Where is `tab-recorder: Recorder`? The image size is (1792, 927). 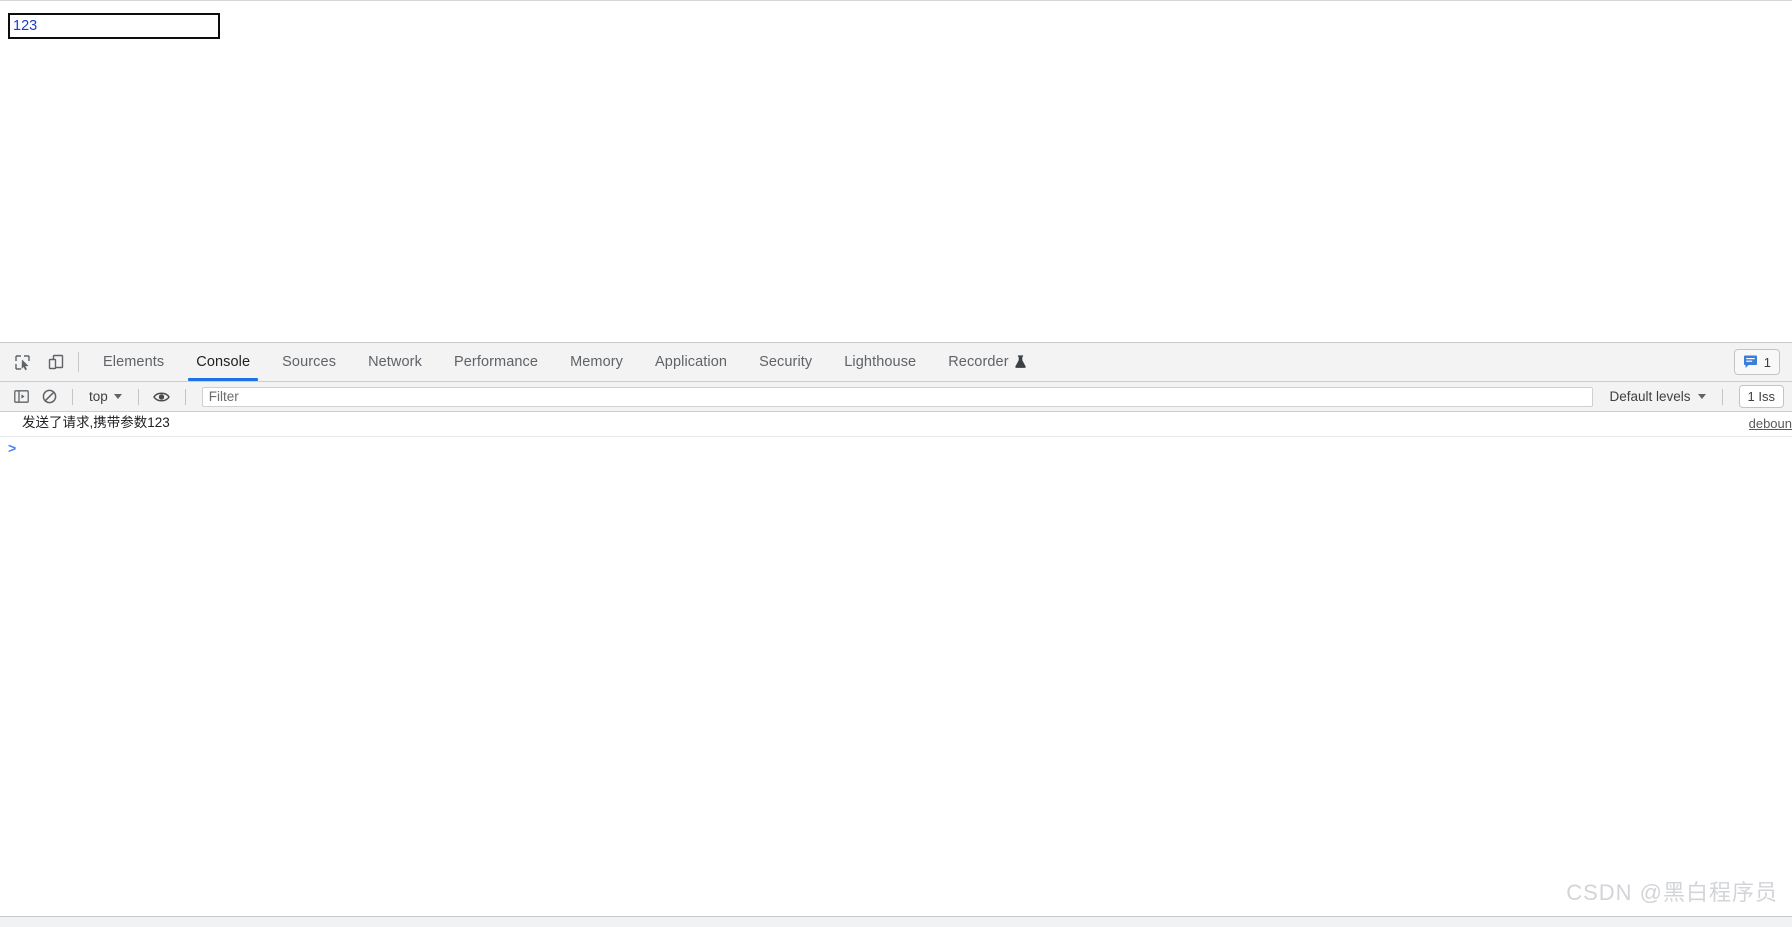
tab-recorder: Recorder is located at coordinates (987, 362).